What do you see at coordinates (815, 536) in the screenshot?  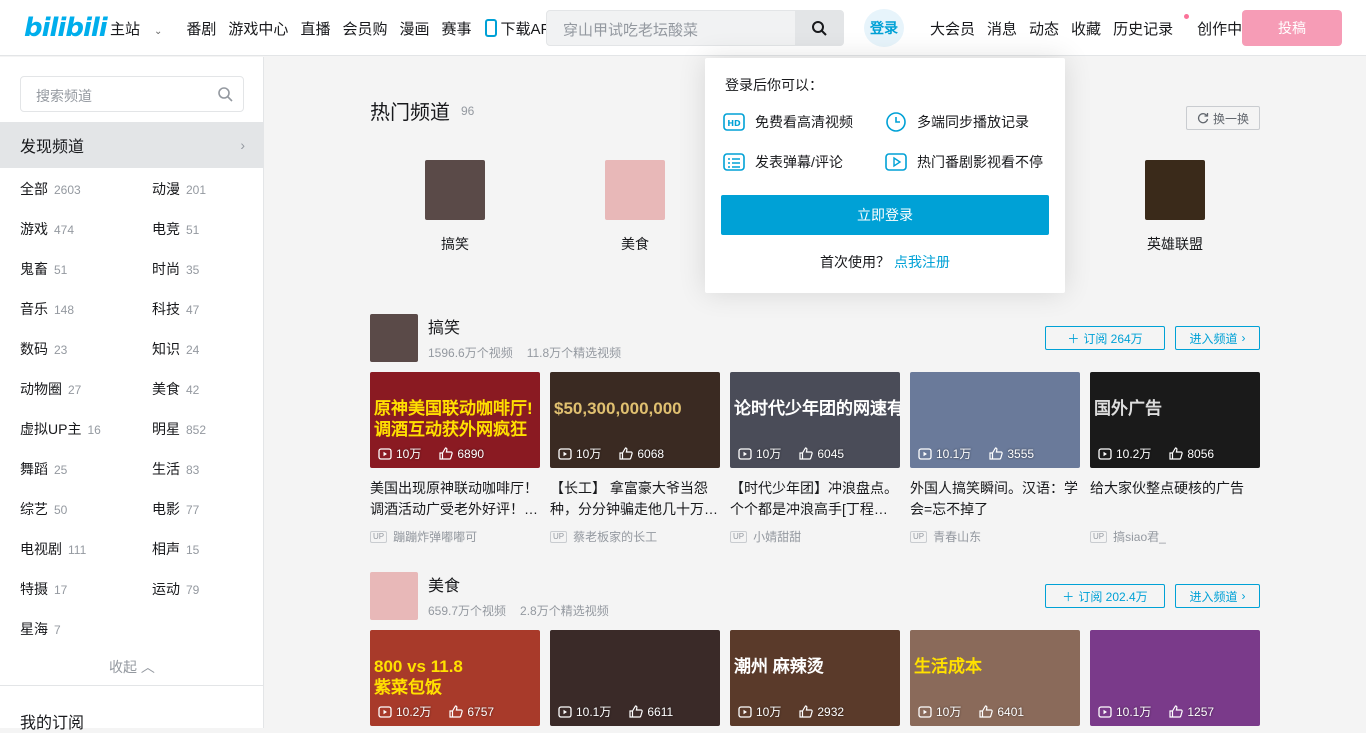 I see `video-uploader: UP 小婧甜甜` at bounding box center [815, 536].